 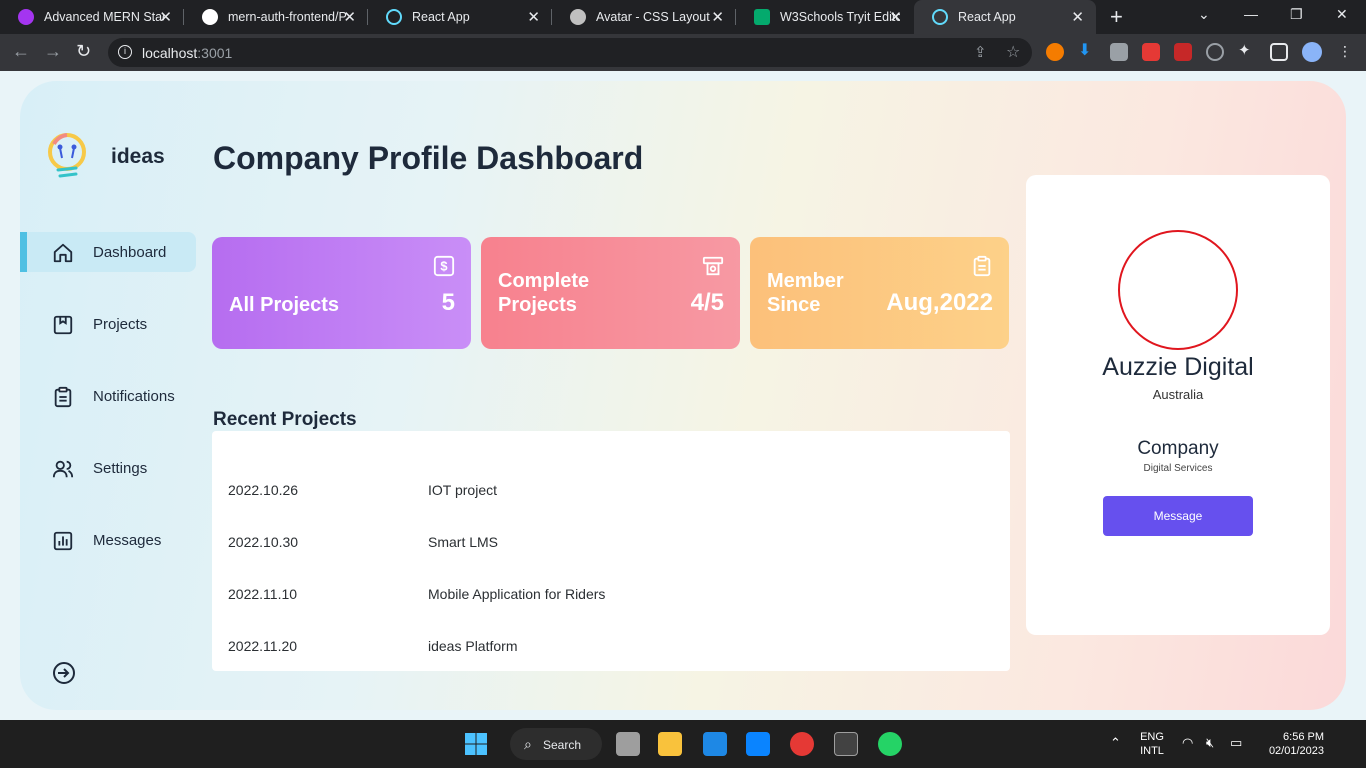 What do you see at coordinates (53, 51) in the screenshot?
I see `forward-arrow-icon: →` at bounding box center [53, 51].